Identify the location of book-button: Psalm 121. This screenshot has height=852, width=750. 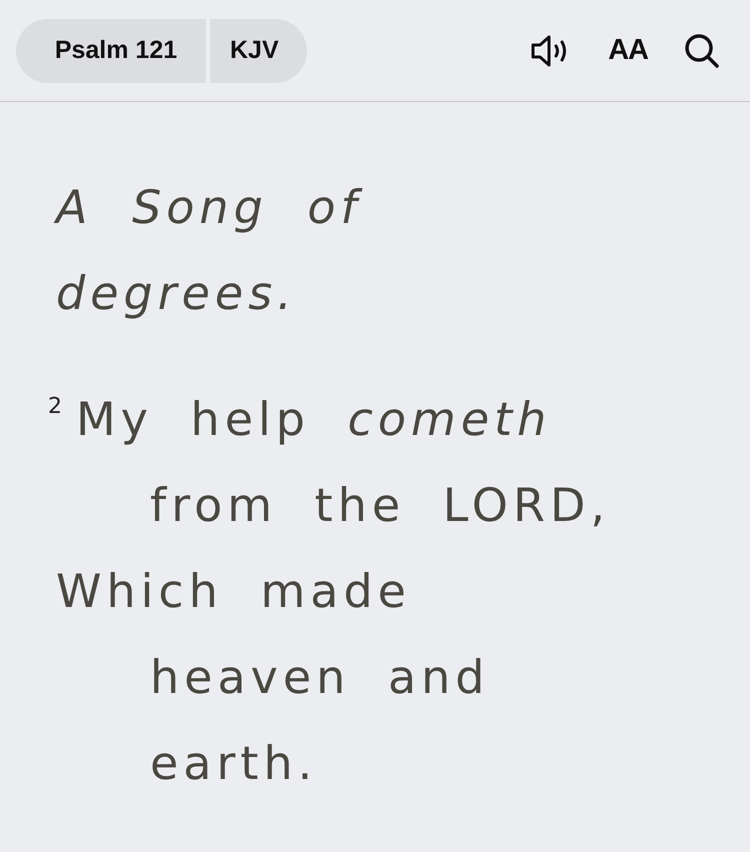
(111, 50).